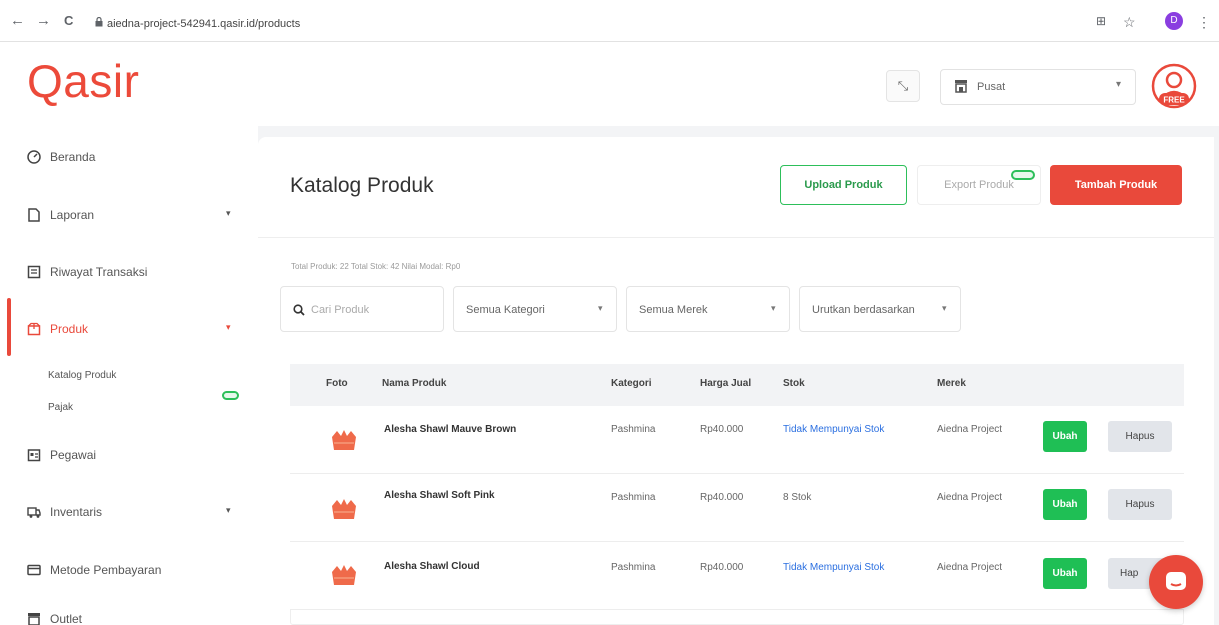 This screenshot has width=1219, height=625. I want to click on product-name: Alesha Shawl Mauve Brown, so click(450, 429).